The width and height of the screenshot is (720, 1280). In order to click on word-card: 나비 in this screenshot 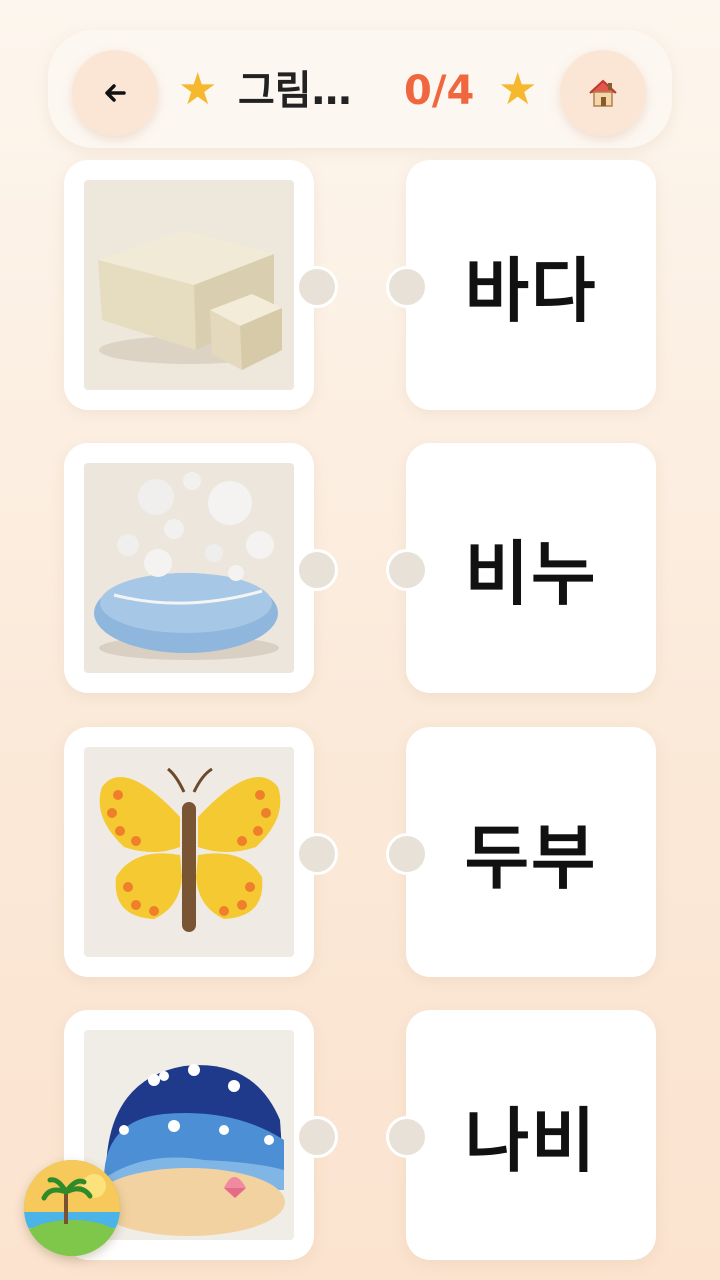, I will do `click(521, 1135)`.